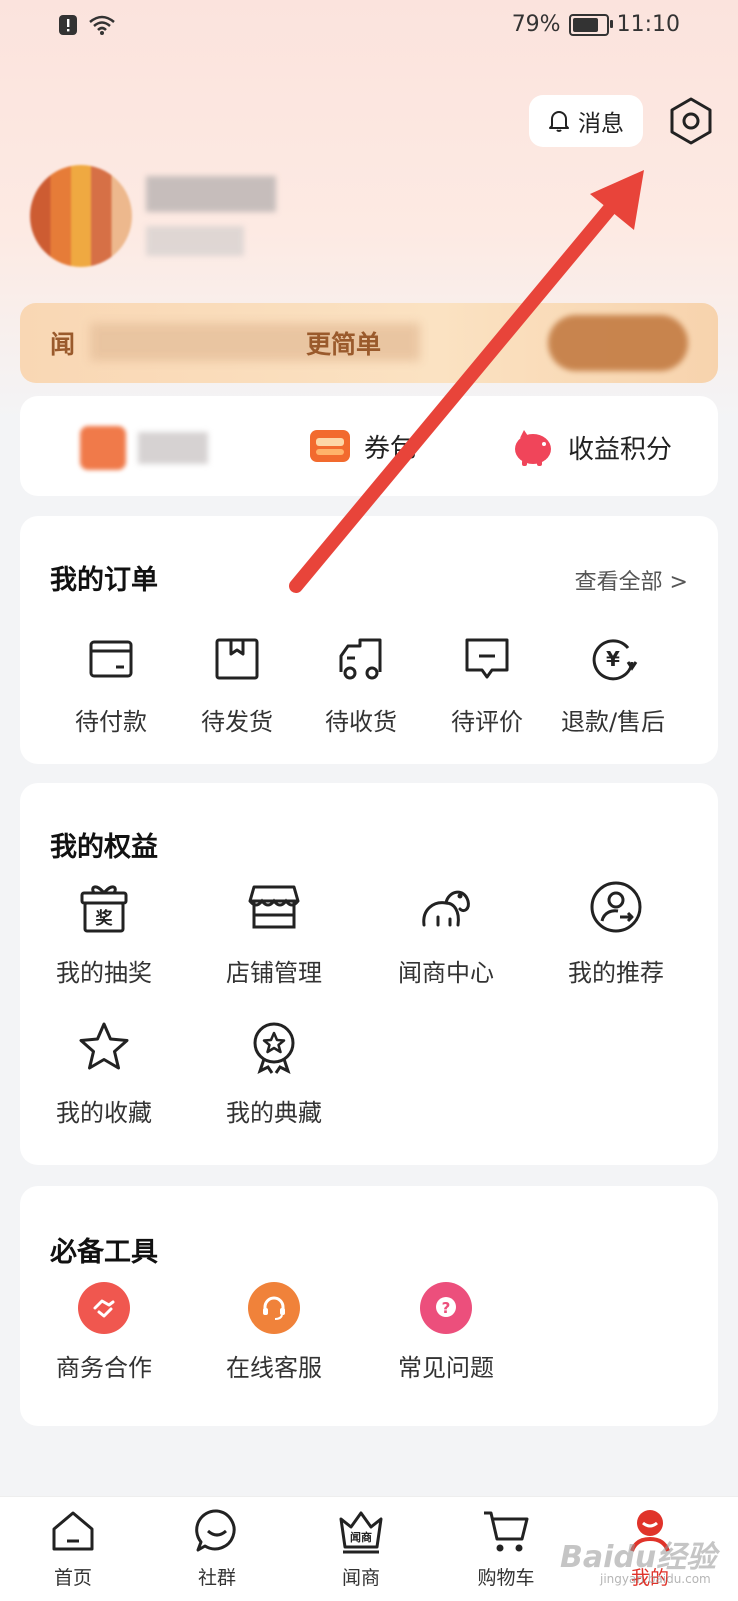 The image size is (738, 1601). Describe the element at coordinates (274, 973) in the screenshot. I see `benefit-label: 店铺管理` at that location.